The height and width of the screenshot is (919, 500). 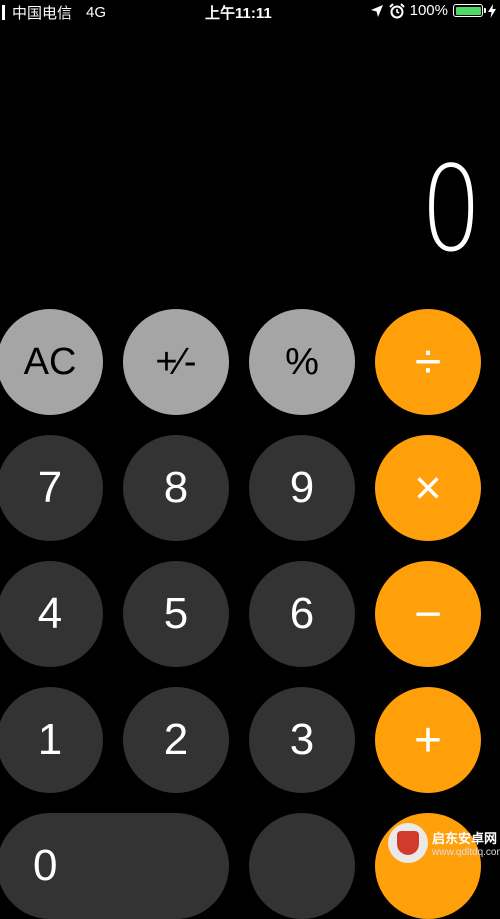 I want to click on charging-bolt-icon, so click(x=492, y=10).